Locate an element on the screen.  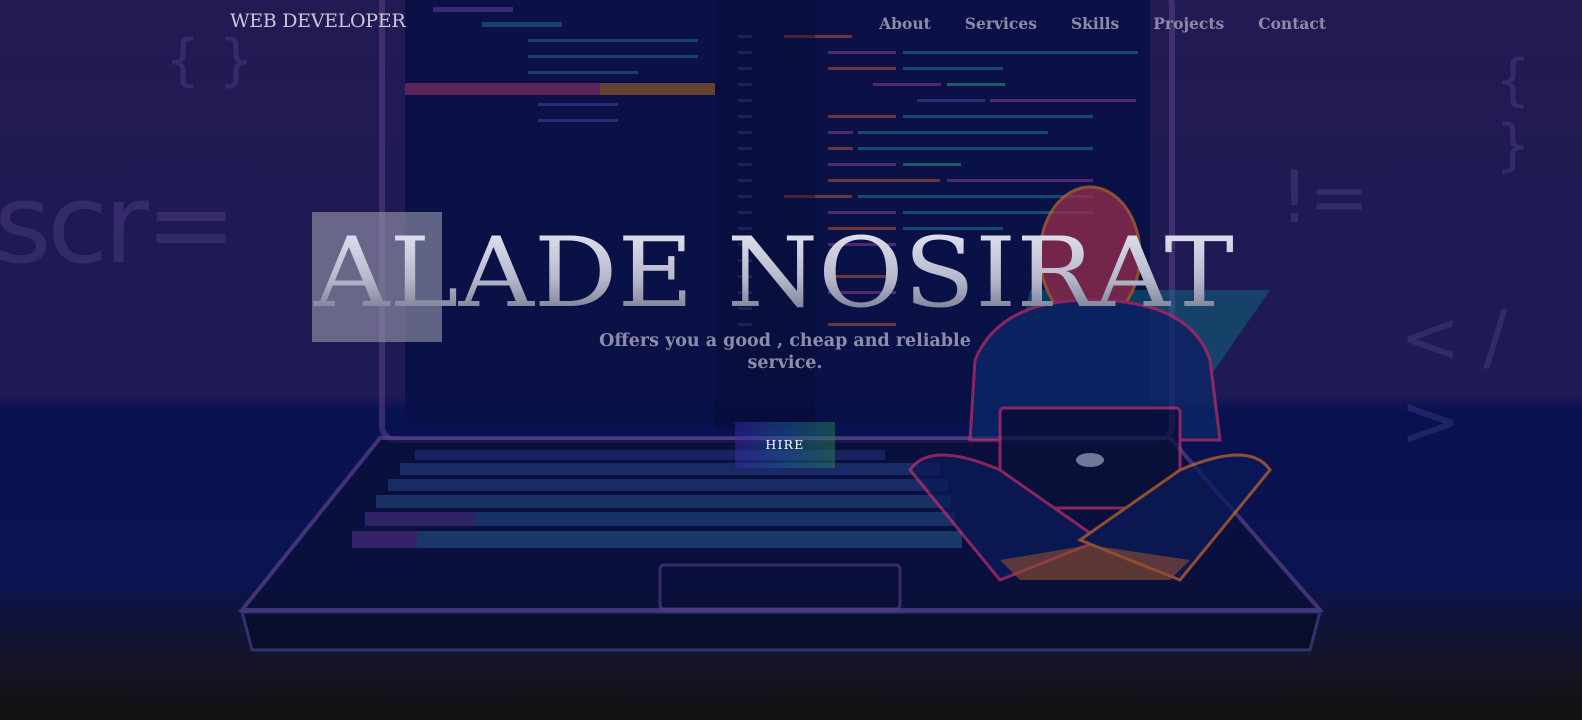
nav-link-projects: Projects is located at coordinates (1188, 23).